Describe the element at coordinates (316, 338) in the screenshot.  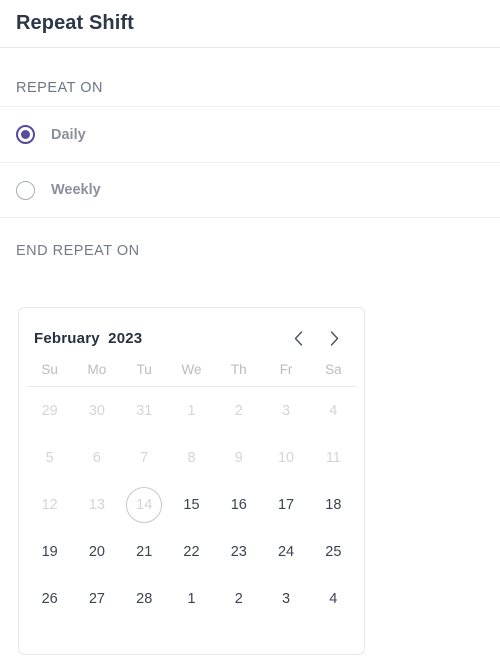
I see `calendar-nav` at that location.